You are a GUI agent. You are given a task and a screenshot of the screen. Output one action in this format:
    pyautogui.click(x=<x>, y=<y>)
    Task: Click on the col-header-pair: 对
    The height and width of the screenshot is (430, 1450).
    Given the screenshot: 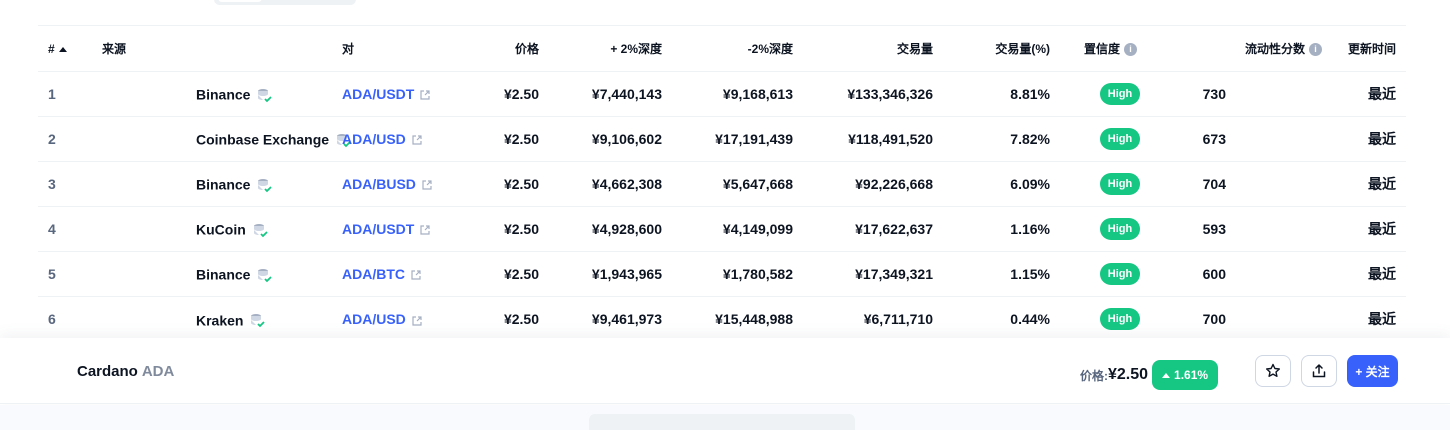 What is the action you would take?
    pyautogui.click(x=397, y=48)
    